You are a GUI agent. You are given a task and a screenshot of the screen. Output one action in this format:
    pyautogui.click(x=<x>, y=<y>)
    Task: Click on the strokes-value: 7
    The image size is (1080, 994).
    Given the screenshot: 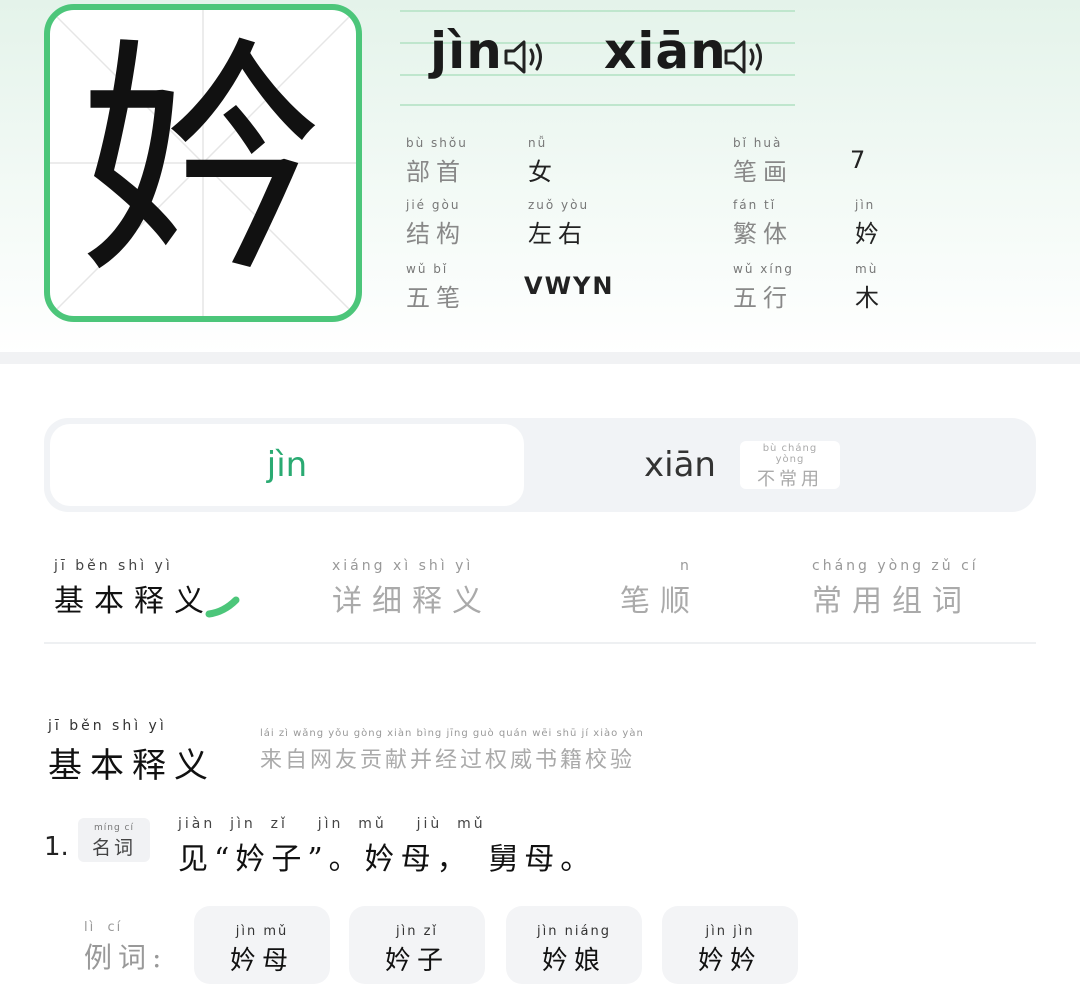 What is the action you would take?
    pyautogui.click(x=859, y=160)
    